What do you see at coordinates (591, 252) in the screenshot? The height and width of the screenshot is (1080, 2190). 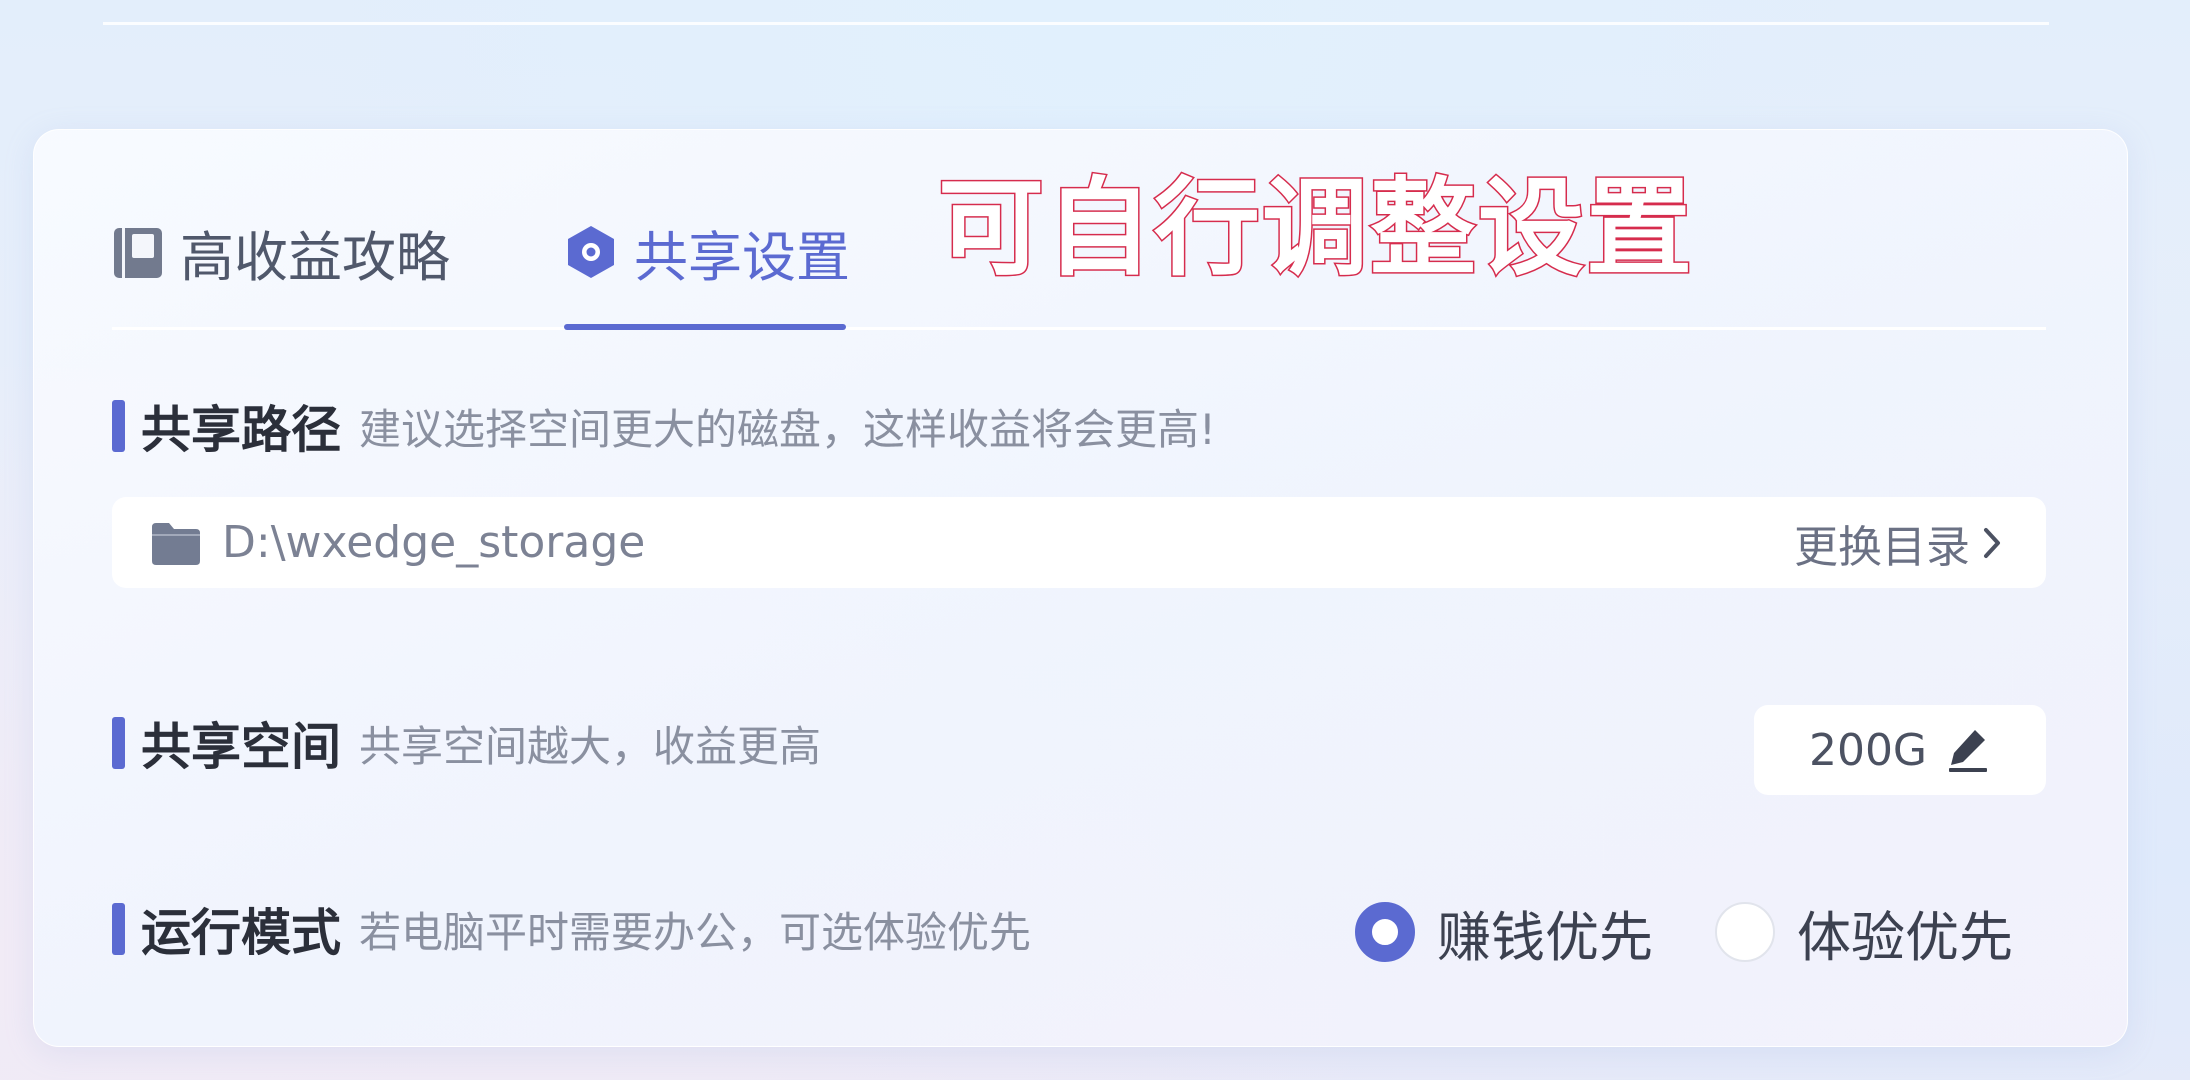 I see `hexagon-settings-icon` at bounding box center [591, 252].